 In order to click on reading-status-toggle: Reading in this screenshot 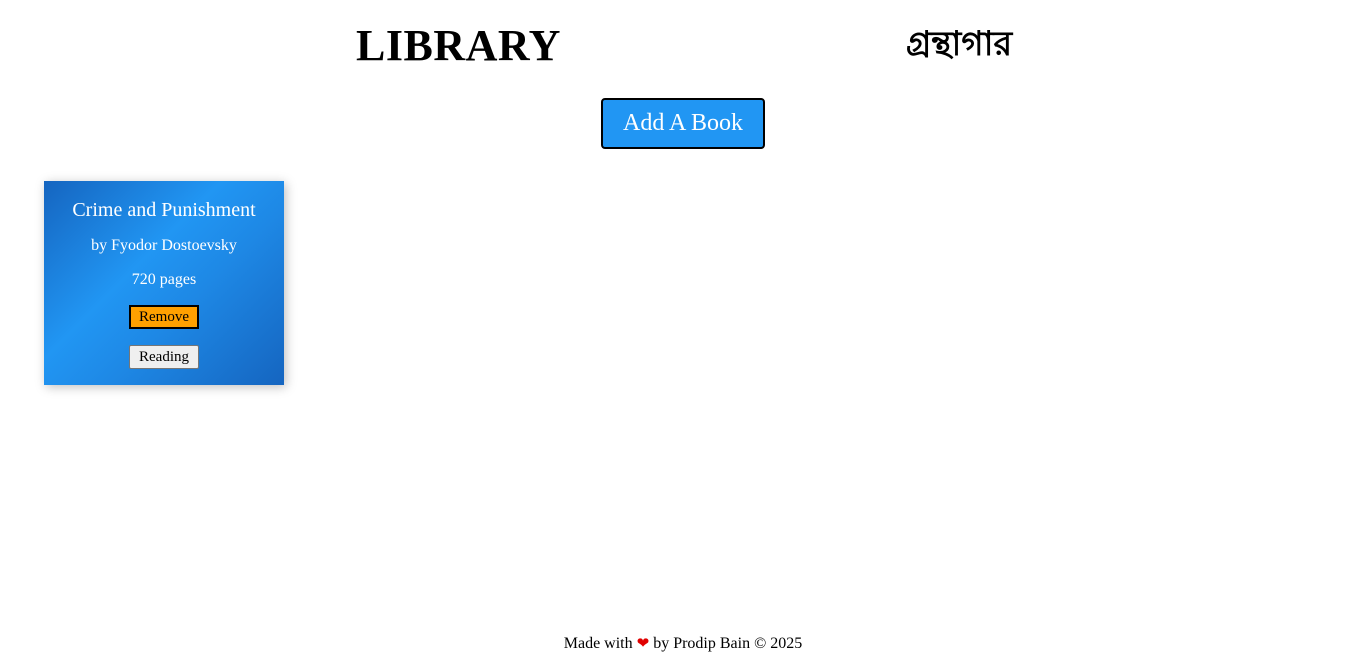, I will do `click(164, 357)`.